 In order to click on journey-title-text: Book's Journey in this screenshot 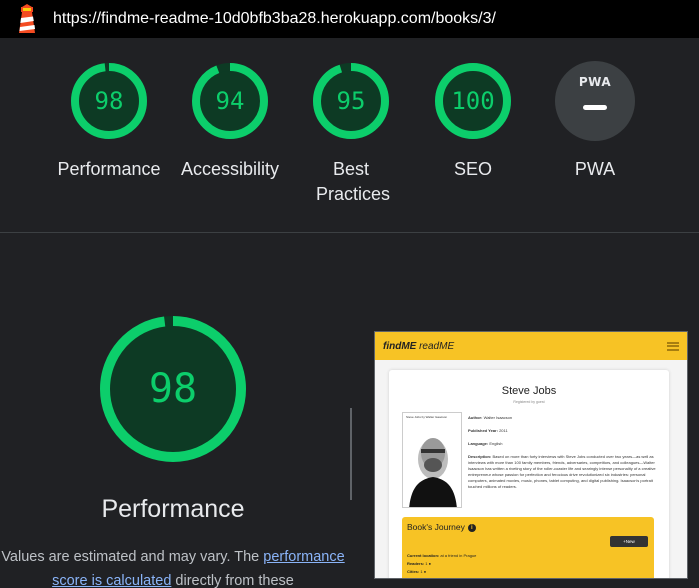, I will do `click(436, 527)`.